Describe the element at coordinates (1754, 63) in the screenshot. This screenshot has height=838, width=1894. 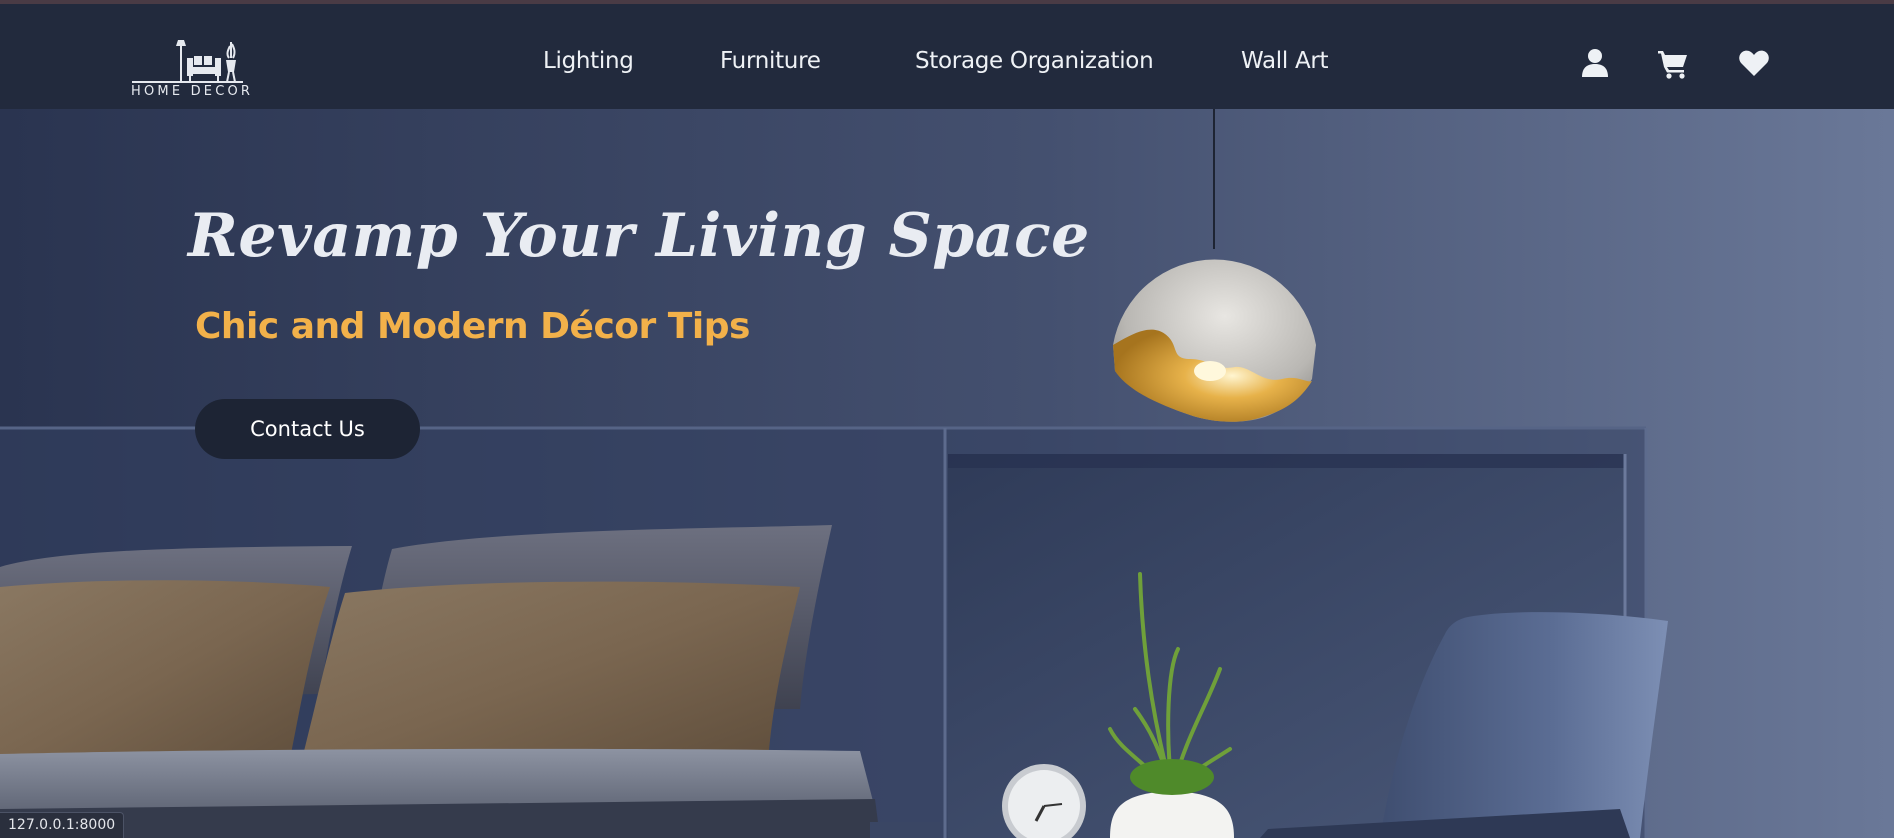
I see `heart-icon` at that location.